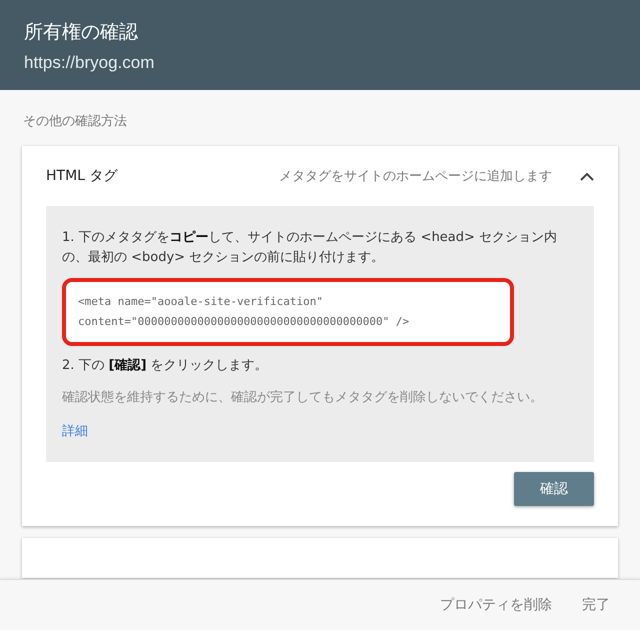  I want to click on footer-button: 完了, so click(596, 605).